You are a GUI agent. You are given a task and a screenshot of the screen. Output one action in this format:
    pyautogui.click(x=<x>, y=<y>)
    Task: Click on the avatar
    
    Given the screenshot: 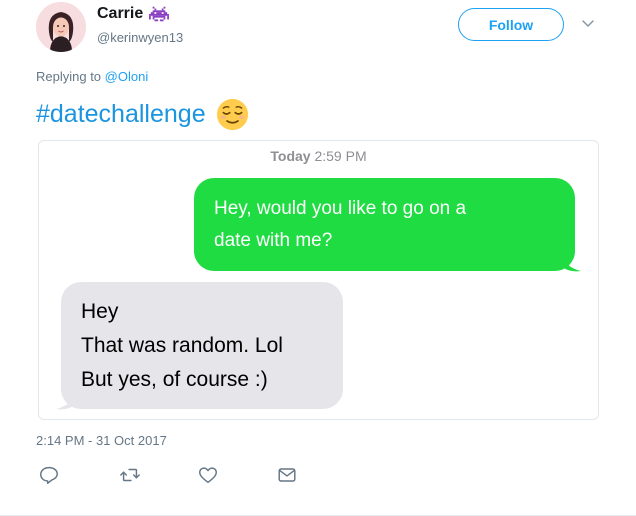 What is the action you would take?
    pyautogui.click(x=61, y=27)
    